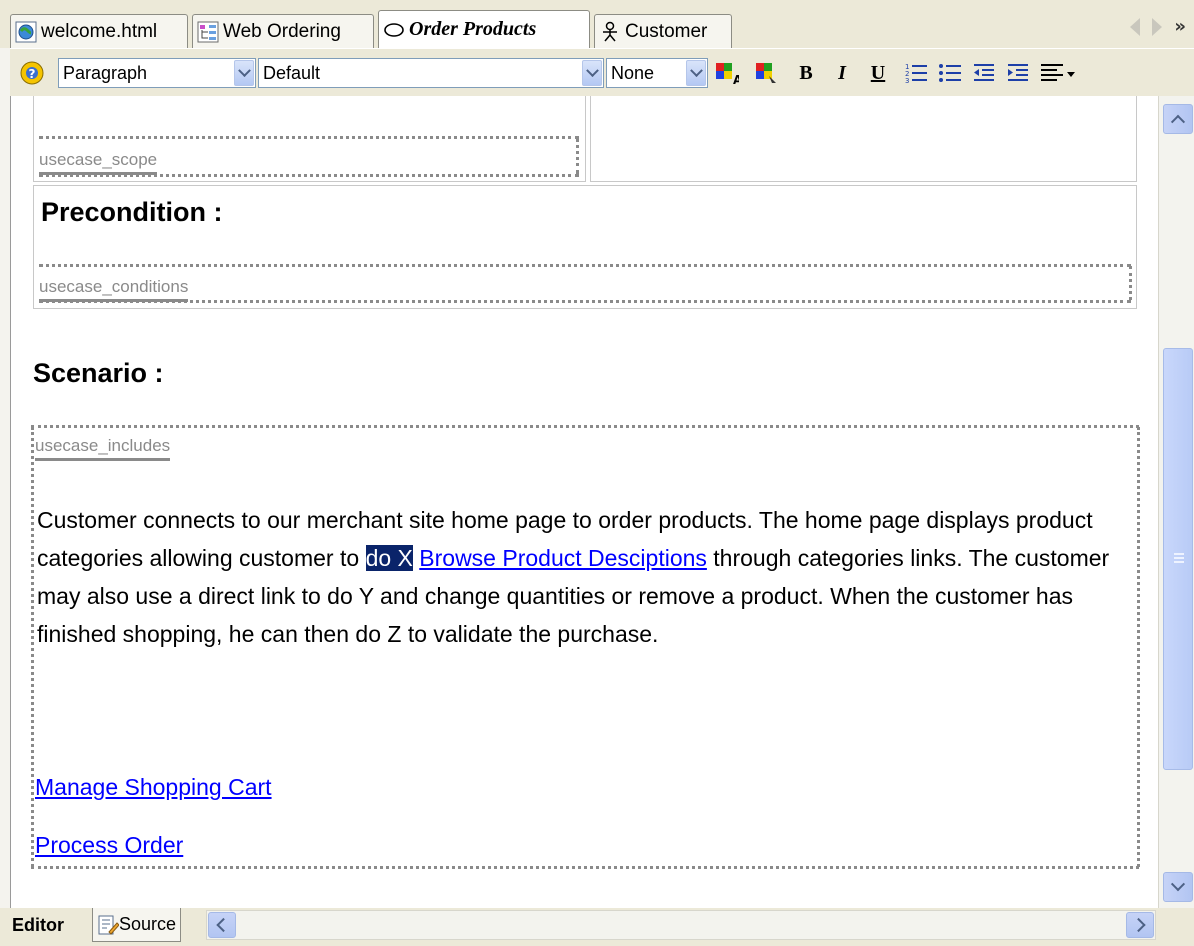 This screenshot has height=946, width=1194. I want to click on tab-source: Source, so click(137, 925).